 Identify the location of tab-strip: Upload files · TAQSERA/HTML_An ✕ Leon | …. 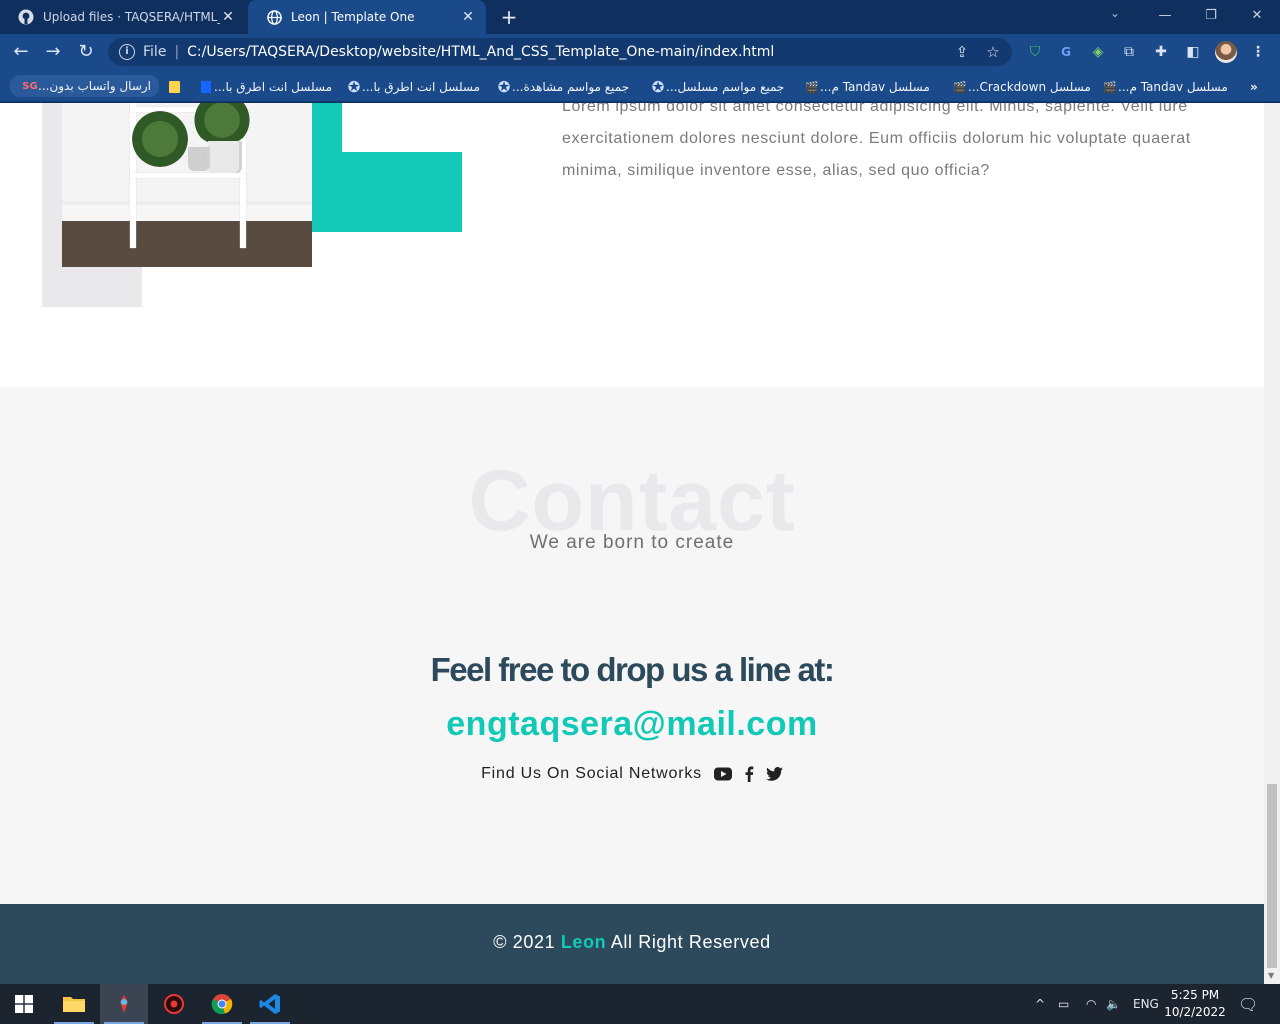
(640, 17).